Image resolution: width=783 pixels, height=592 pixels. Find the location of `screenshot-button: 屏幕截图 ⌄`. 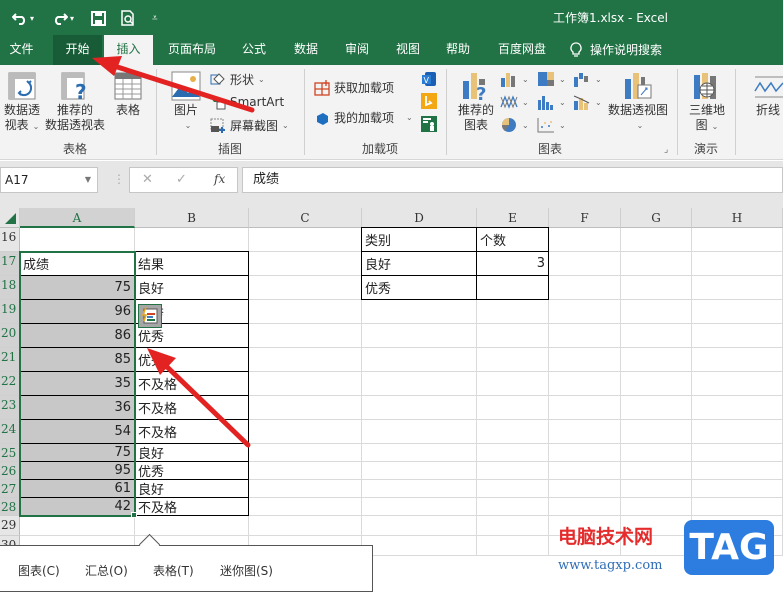

screenshot-button: 屏幕截图 ⌄ is located at coordinates (249, 125).